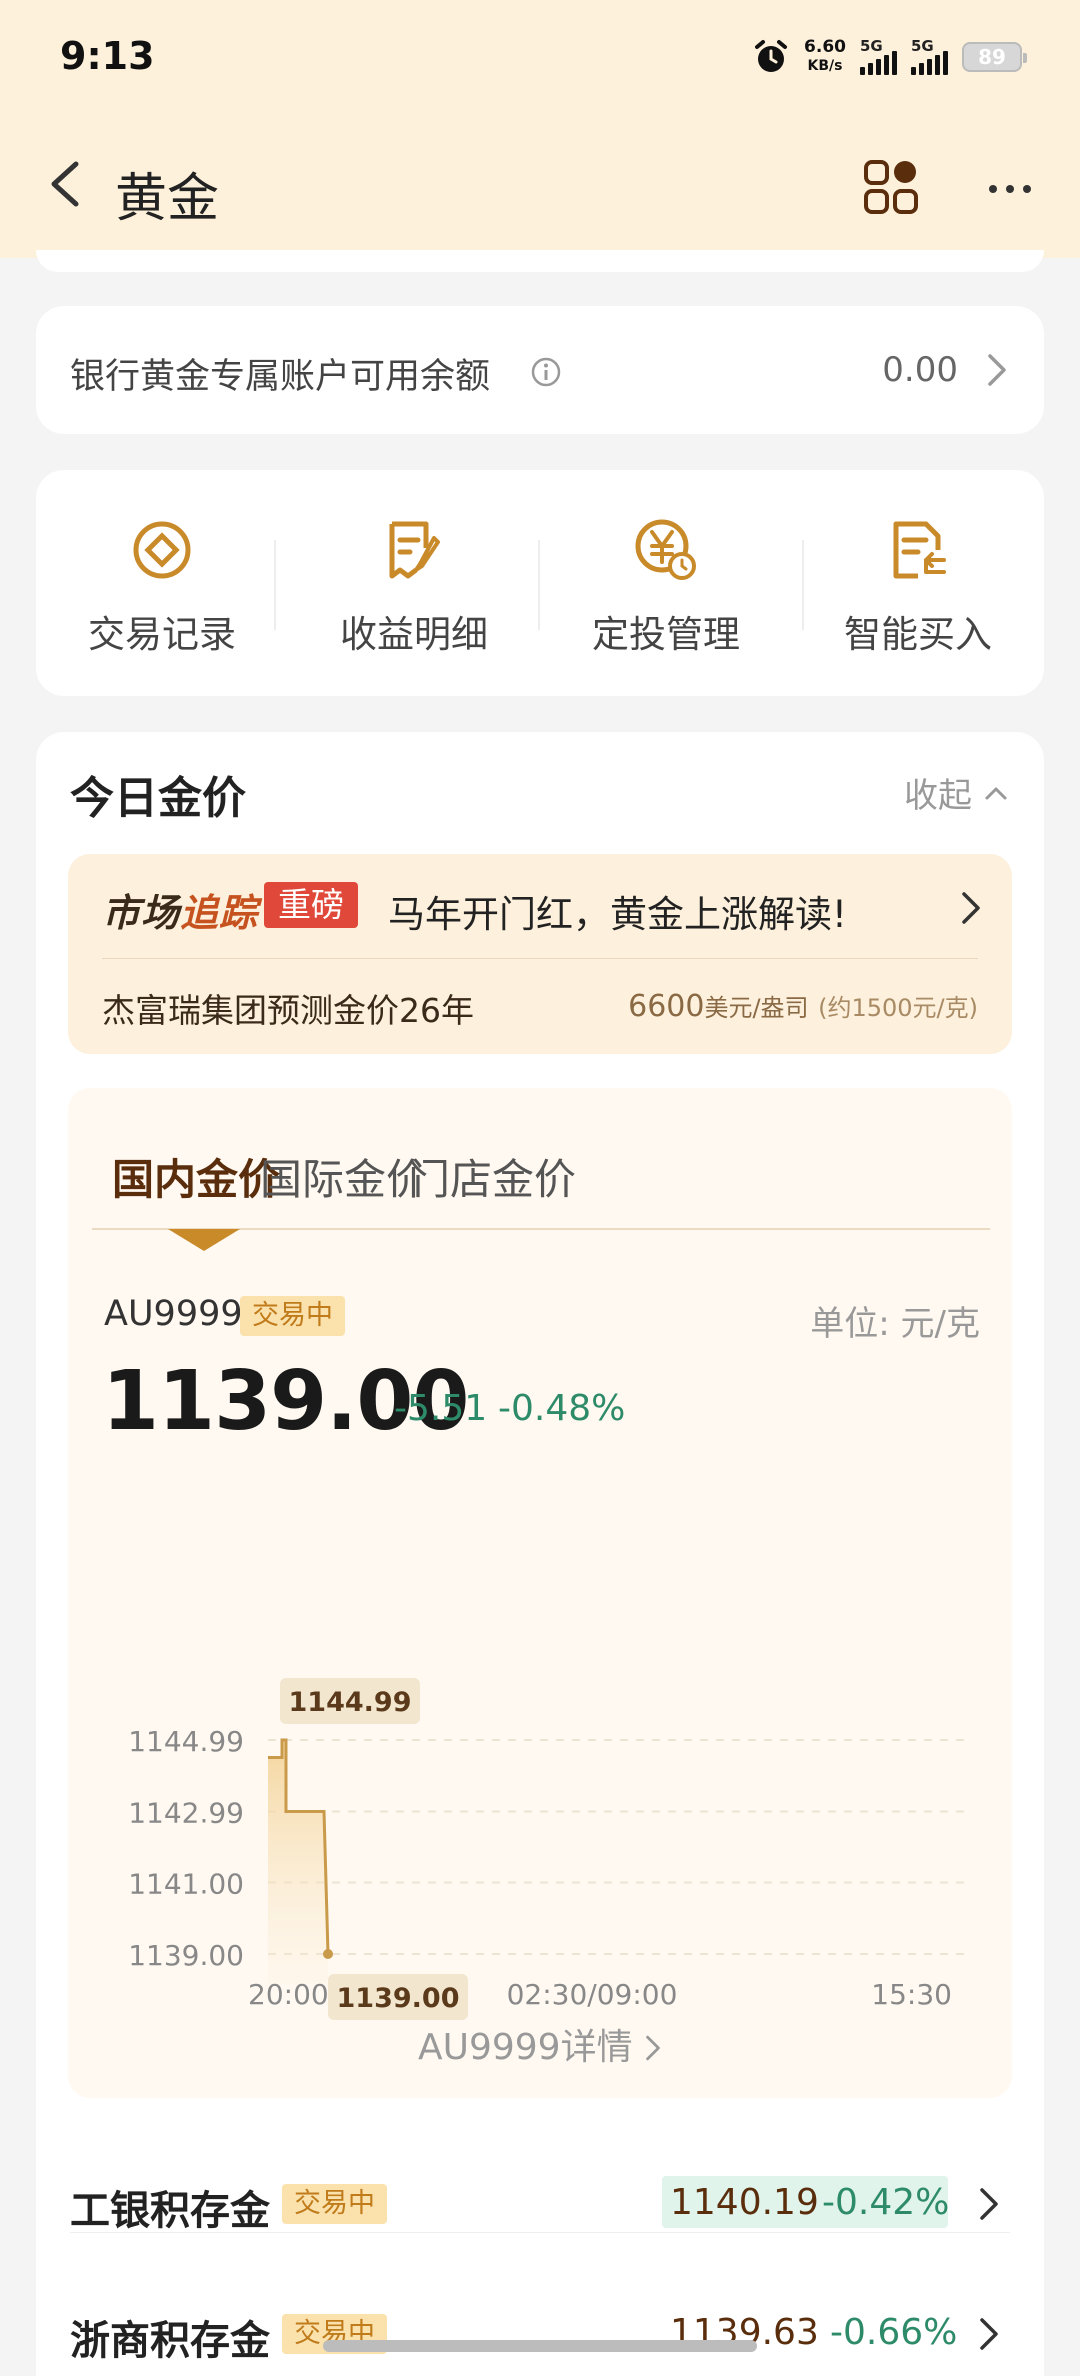 This screenshot has height=2376, width=1080. I want to click on high-label: 1144.99, so click(350, 1702).